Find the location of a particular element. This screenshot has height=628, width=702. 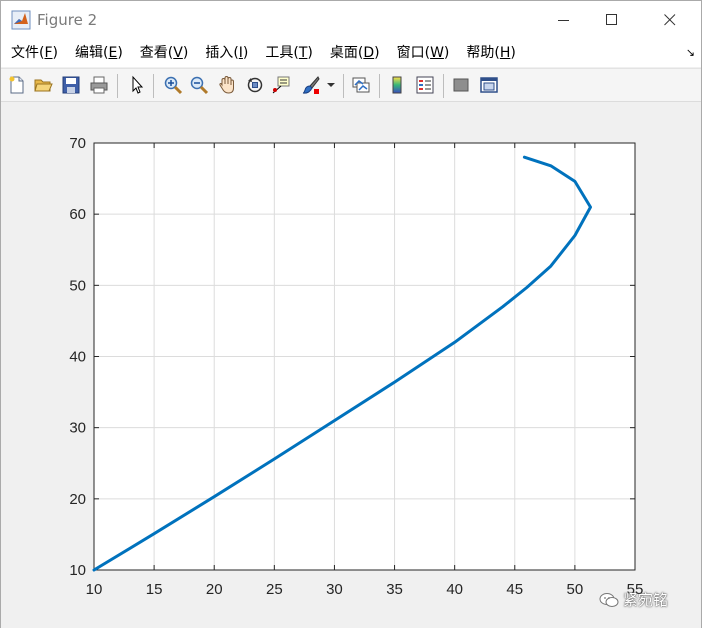

pan-icon is located at coordinates (227, 85).